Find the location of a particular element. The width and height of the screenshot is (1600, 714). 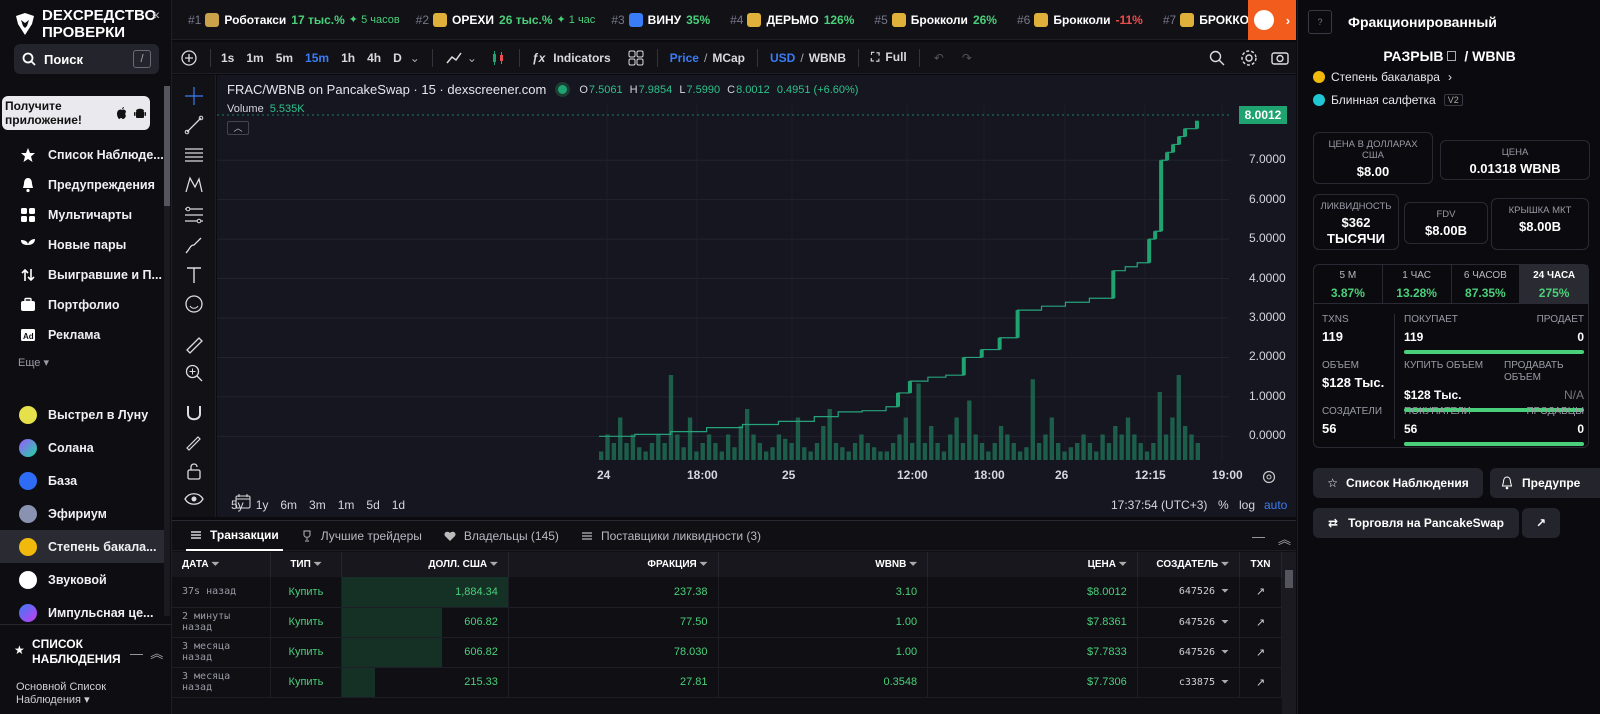

collapse-legend-icon: ︿ is located at coordinates (238, 128).